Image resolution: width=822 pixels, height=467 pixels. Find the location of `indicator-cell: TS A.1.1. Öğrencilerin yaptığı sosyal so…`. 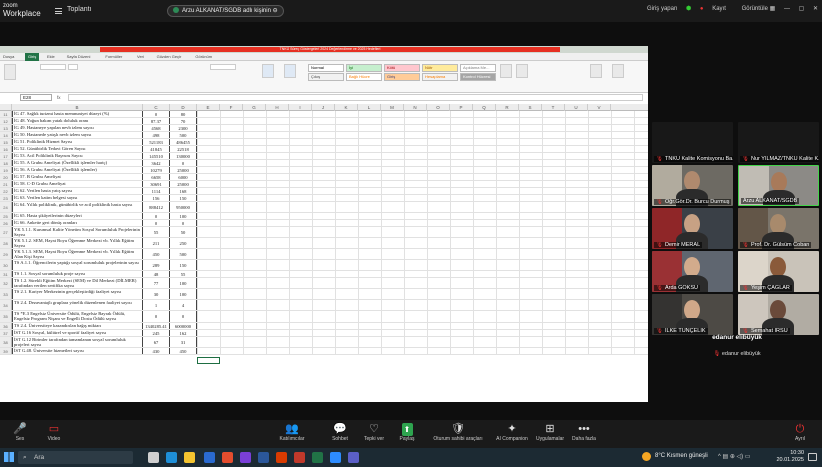

indicator-cell: TS A.1.1. Öğrencilerin yaptığı sosyal so… is located at coordinates (77, 265).